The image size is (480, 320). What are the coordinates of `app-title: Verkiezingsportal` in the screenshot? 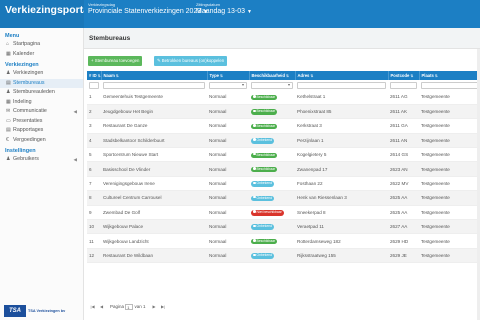 It's located at (42, 14).